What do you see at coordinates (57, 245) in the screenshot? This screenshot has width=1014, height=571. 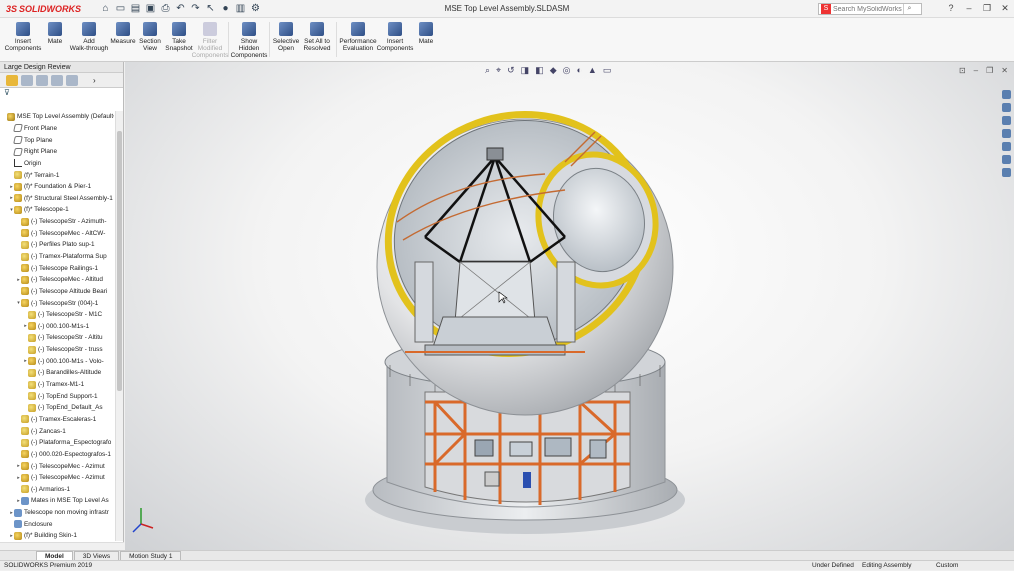 I see `tree-item: (-) Perfiles Plato sup-1` at bounding box center [57, 245].